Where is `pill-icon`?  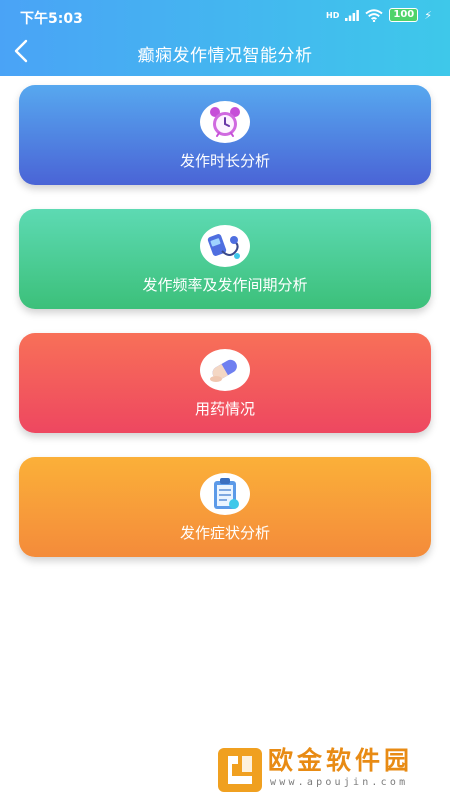 pill-icon is located at coordinates (223, 370).